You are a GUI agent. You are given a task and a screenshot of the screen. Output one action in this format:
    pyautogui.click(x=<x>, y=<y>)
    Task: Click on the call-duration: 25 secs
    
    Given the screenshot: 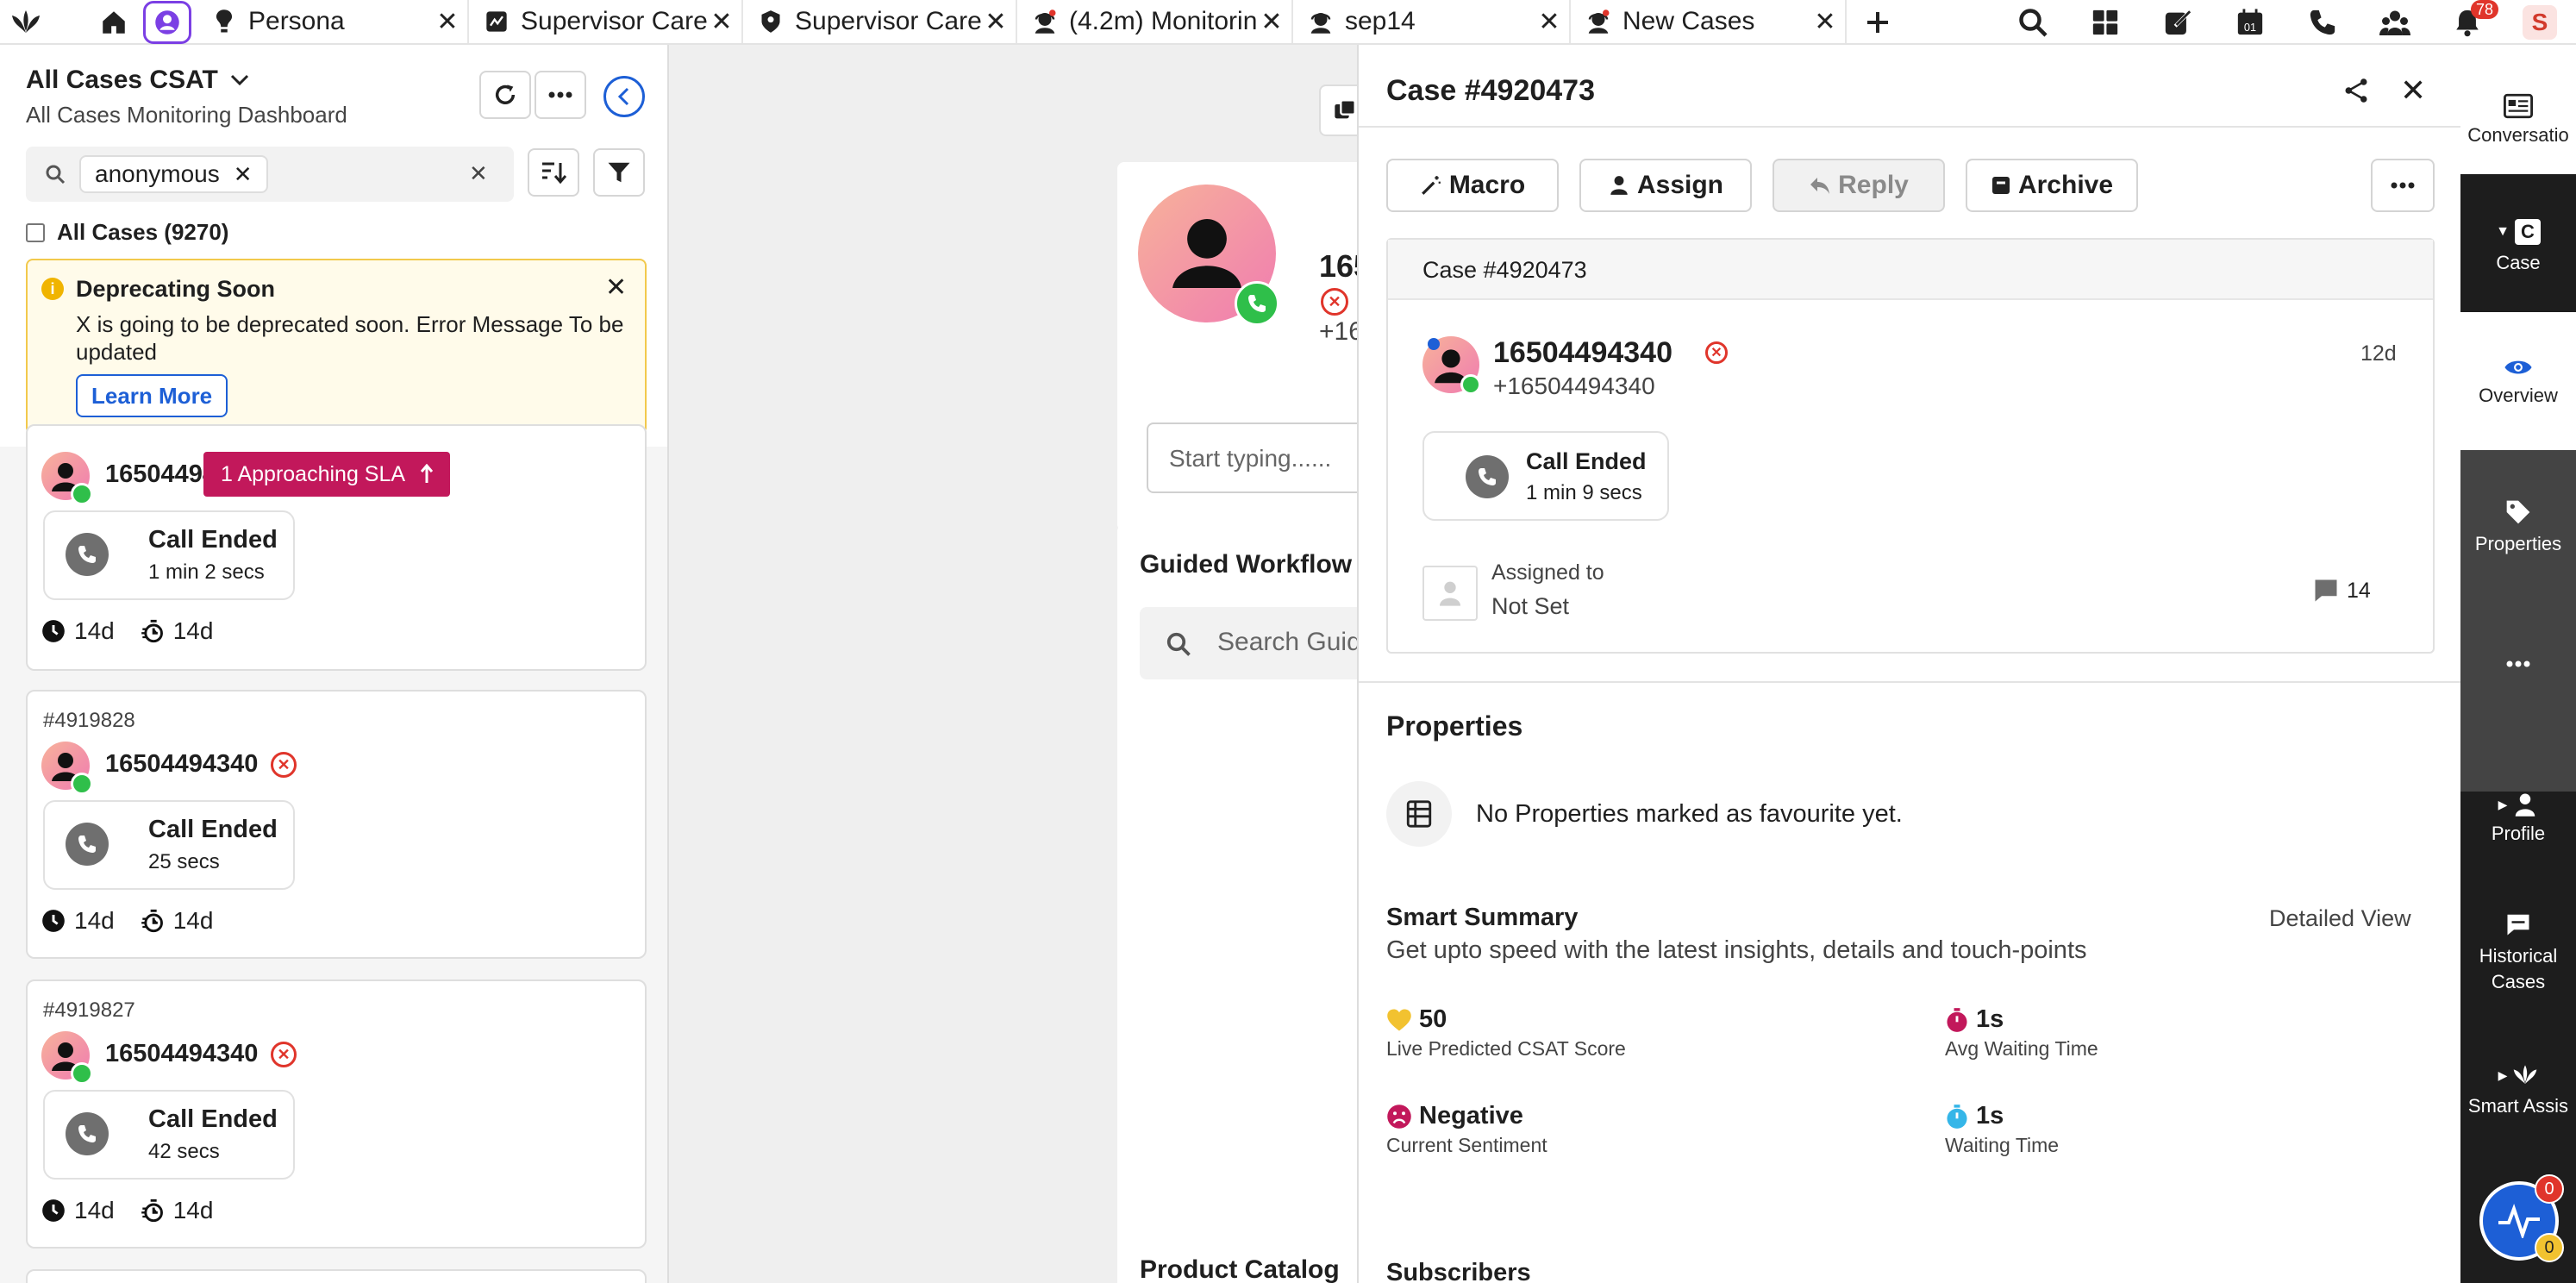 What is the action you would take?
    pyautogui.click(x=184, y=861)
    